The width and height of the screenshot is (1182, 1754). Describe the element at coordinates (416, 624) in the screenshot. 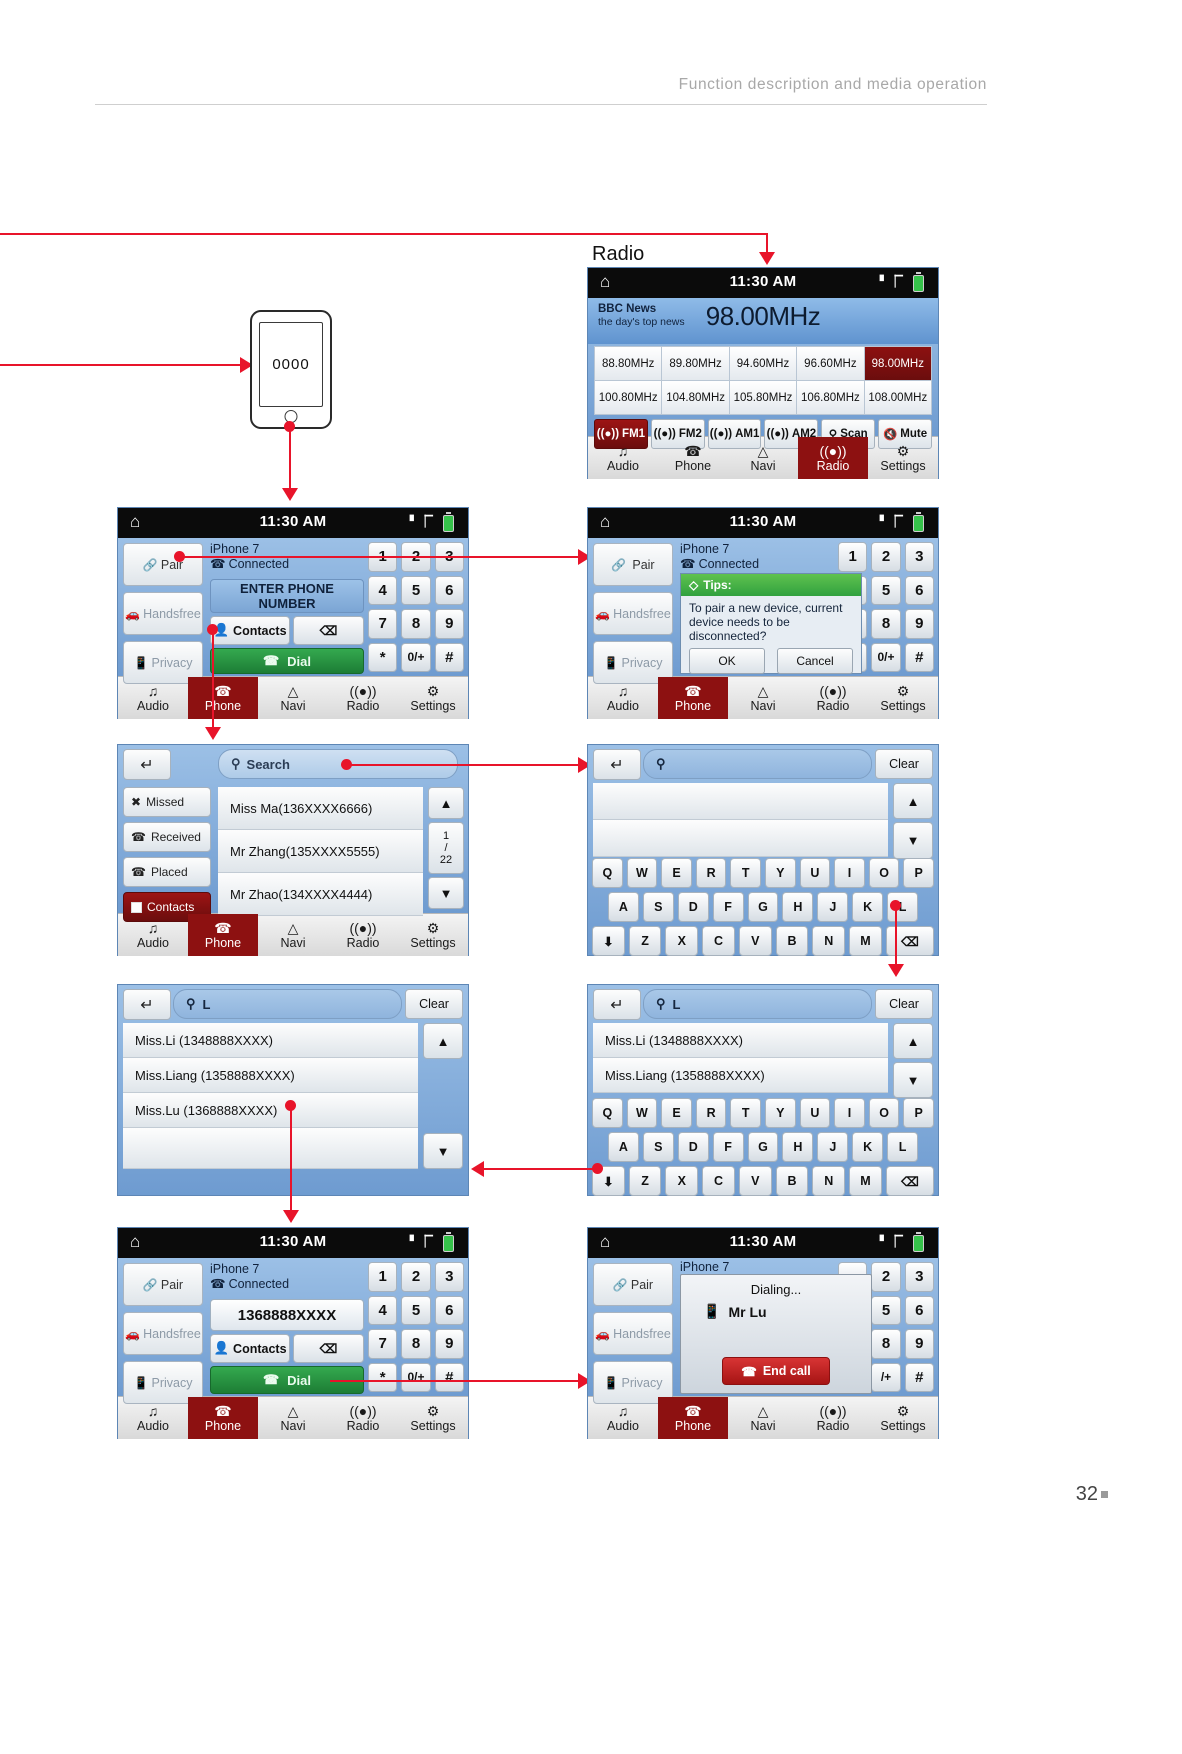

I see `key-8: 8` at that location.